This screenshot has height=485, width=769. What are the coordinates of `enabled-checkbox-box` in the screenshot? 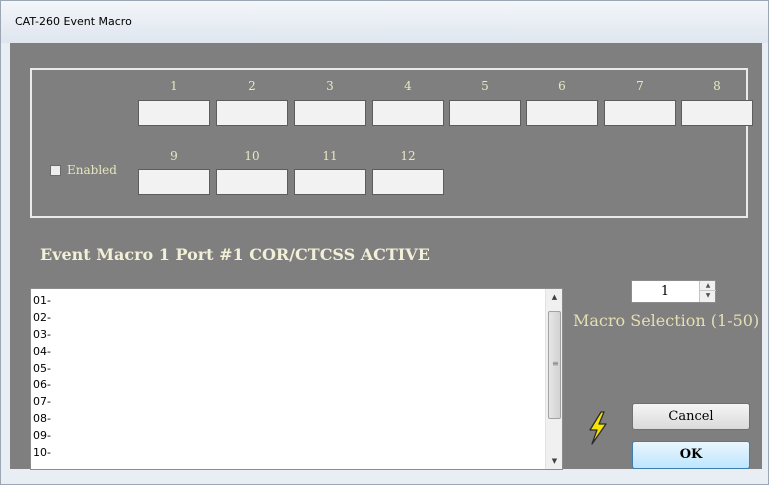 It's located at (55, 170).